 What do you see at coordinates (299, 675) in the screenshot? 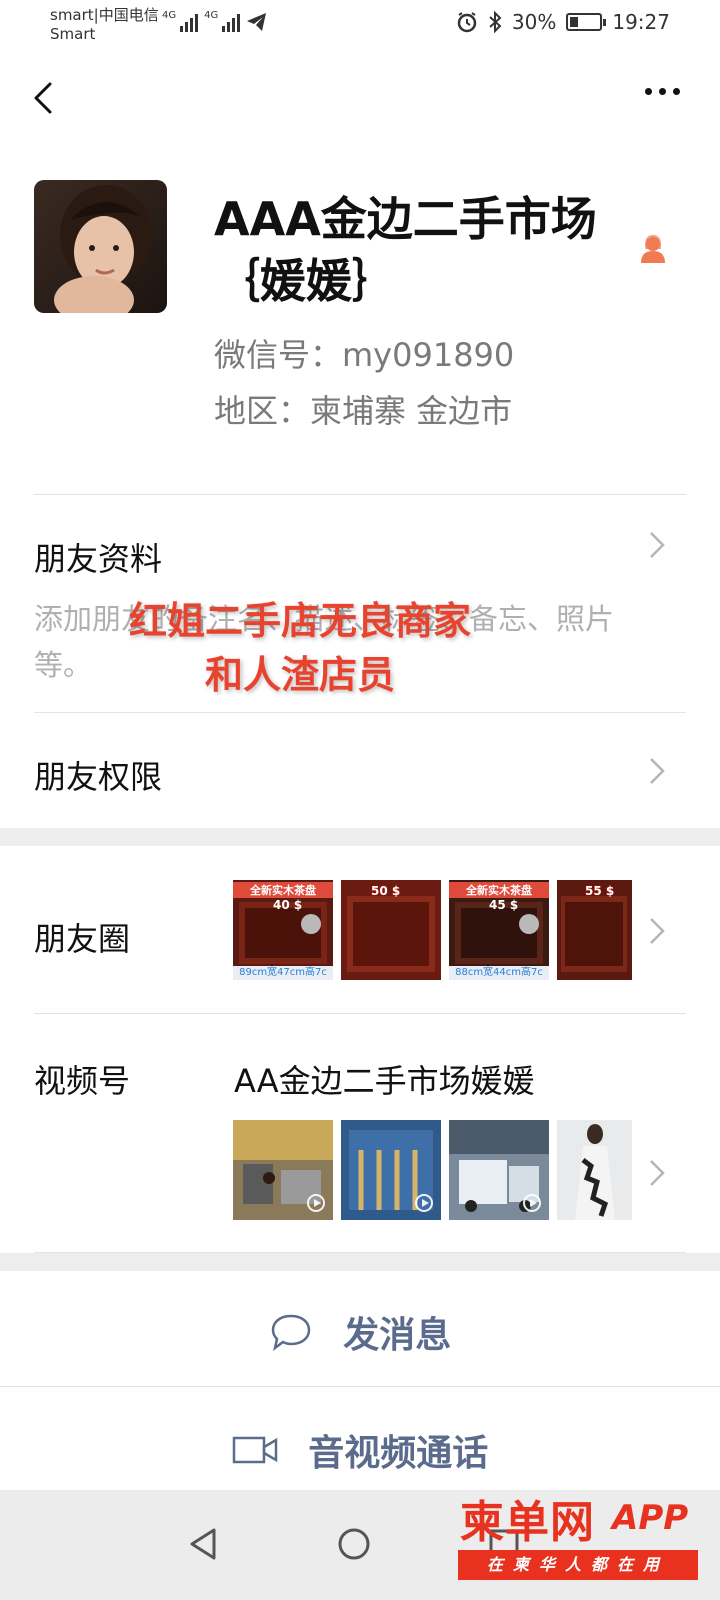
I see `watermark-line-2: 和人渣店员` at bounding box center [299, 675].